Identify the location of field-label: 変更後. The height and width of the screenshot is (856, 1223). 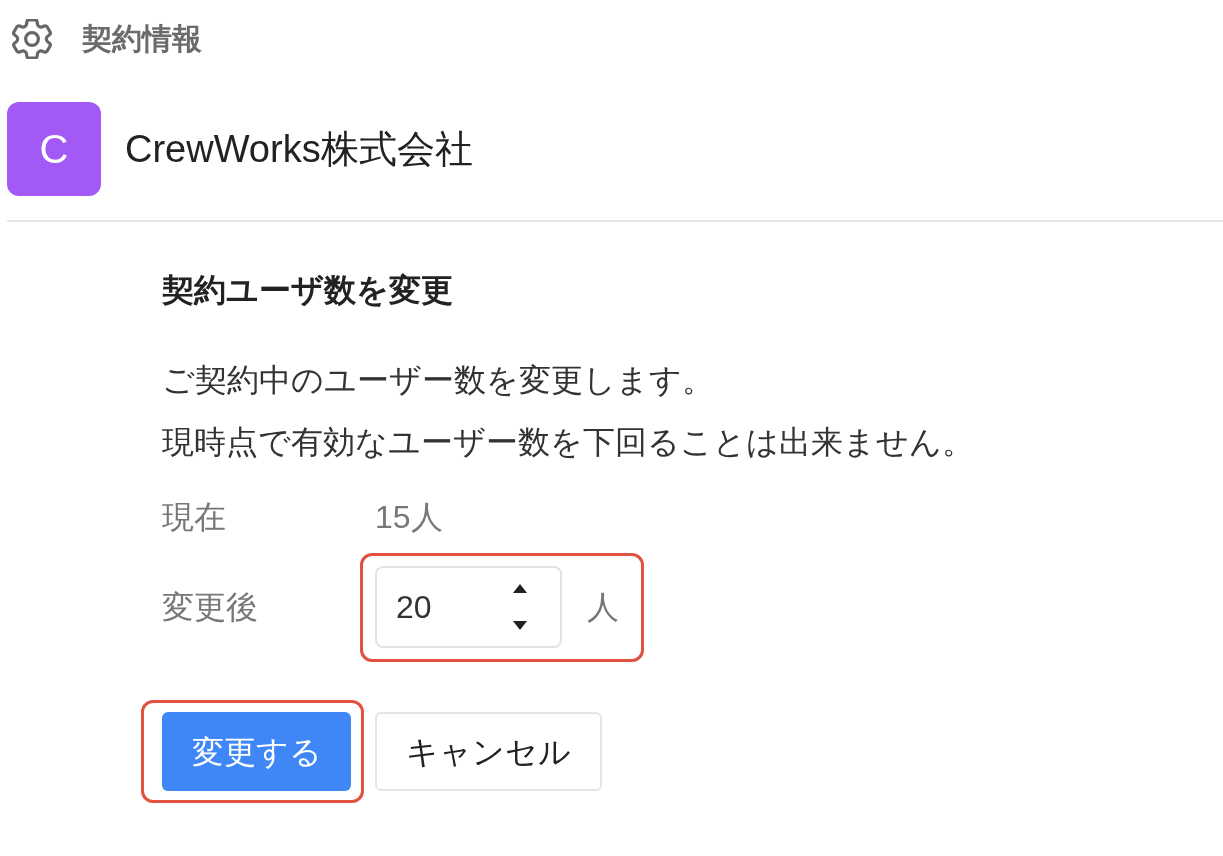
(210, 607).